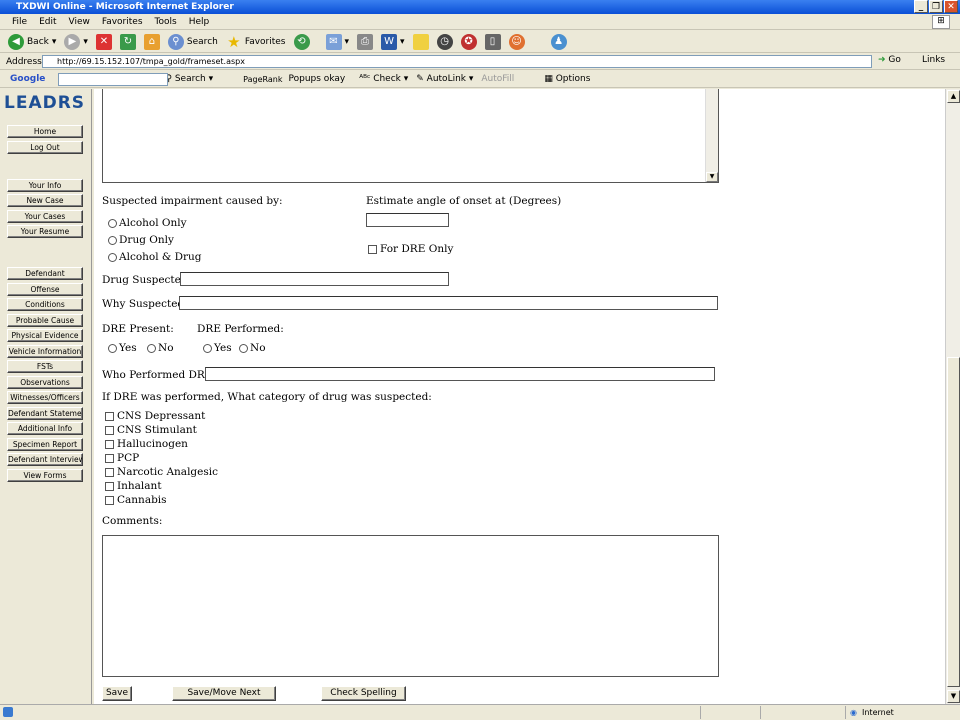 The height and width of the screenshot is (720, 960). What do you see at coordinates (372, 249) in the screenshot?
I see `dre-only-checkbox` at bounding box center [372, 249].